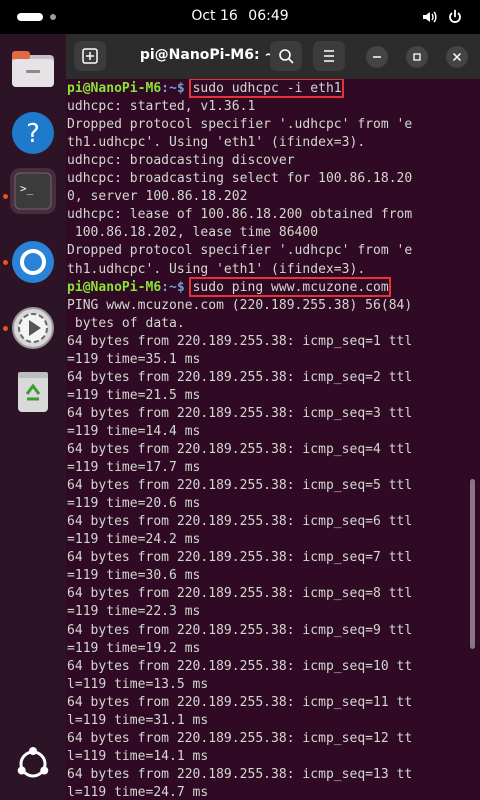 This screenshot has width=480, height=800. I want to click on terminal-output-line: bytes of data., so click(126, 323).